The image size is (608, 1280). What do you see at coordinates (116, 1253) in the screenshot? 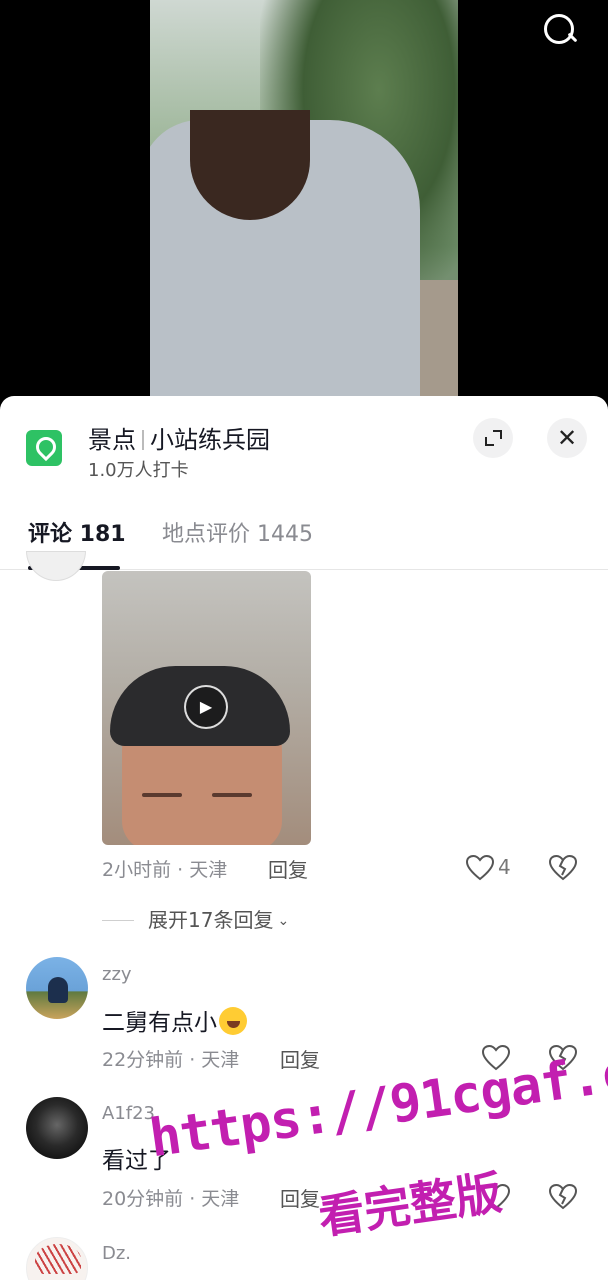
I see `comment-username: Dz.` at bounding box center [116, 1253].